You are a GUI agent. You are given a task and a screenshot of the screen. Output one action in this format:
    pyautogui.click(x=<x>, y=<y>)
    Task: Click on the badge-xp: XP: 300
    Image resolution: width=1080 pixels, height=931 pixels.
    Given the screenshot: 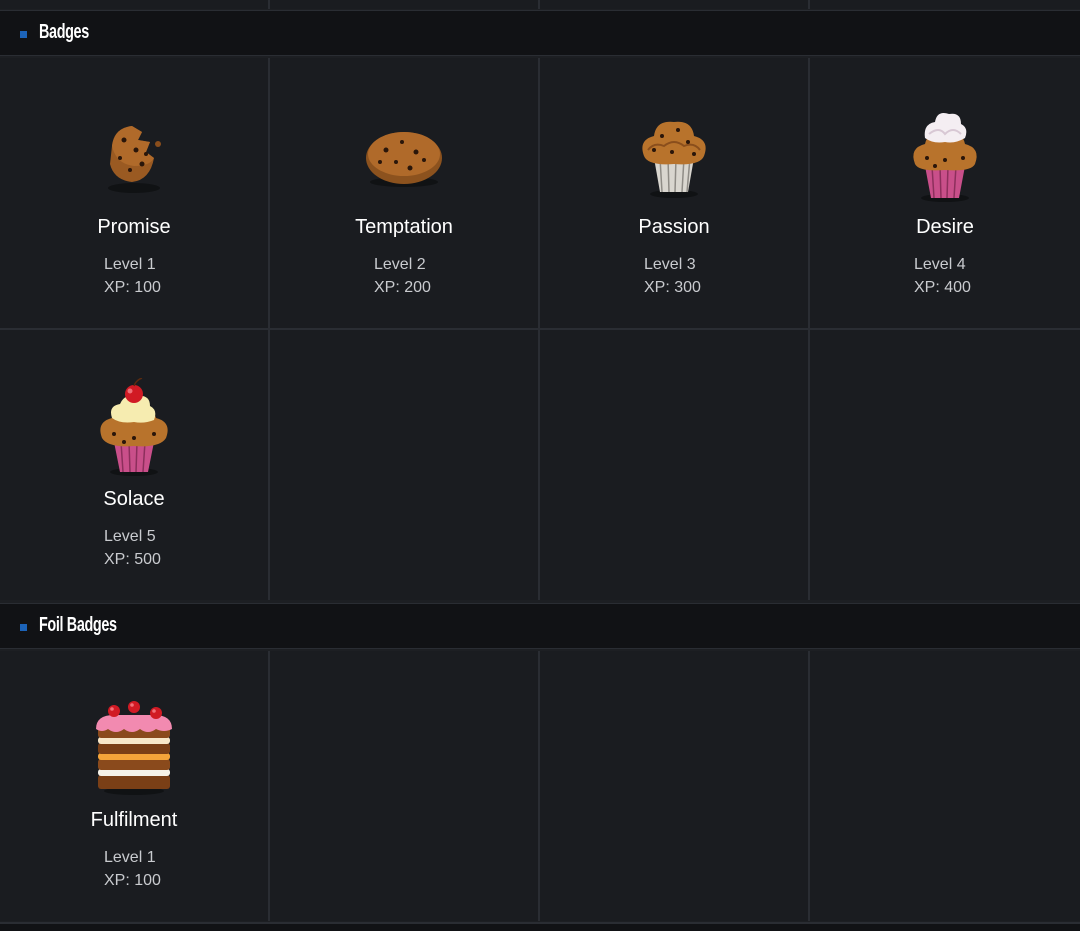 What is the action you would take?
    pyautogui.click(x=672, y=287)
    